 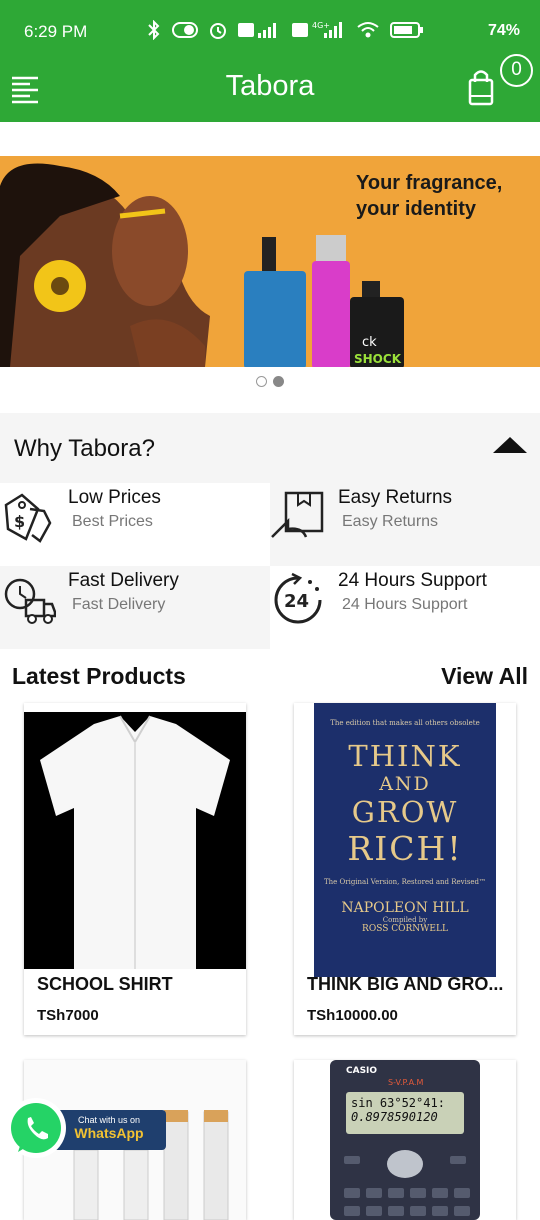 I want to click on app-title: Tabora, so click(x=270, y=86).